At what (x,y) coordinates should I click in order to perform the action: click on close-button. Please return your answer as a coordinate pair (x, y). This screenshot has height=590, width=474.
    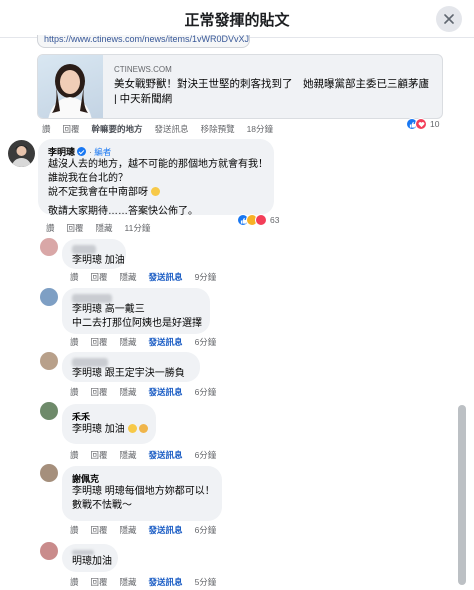
    Looking at the image, I should click on (449, 19).